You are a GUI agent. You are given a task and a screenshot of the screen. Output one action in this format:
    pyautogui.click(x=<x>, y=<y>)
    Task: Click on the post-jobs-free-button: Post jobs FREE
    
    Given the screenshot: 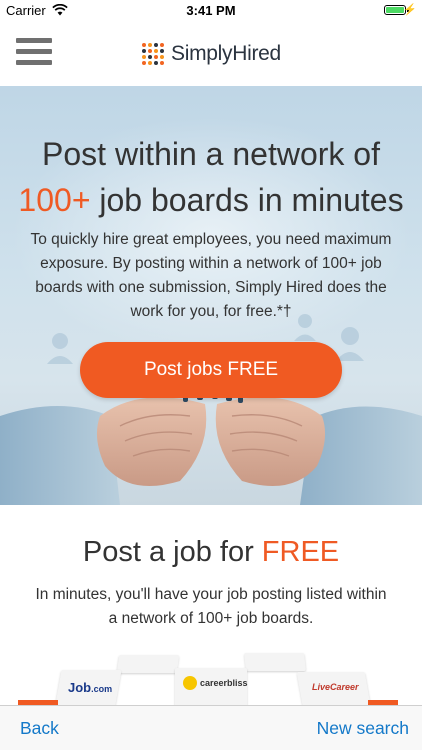 What is the action you would take?
    pyautogui.click(x=211, y=370)
    